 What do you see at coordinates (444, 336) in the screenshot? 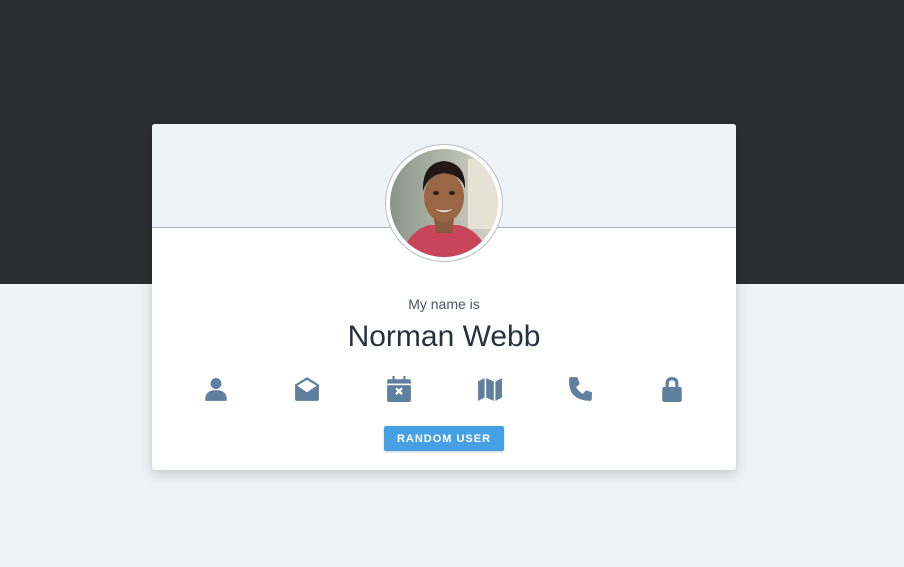
I see `user-name: Norman Webb` at bounding box center [444, 336].